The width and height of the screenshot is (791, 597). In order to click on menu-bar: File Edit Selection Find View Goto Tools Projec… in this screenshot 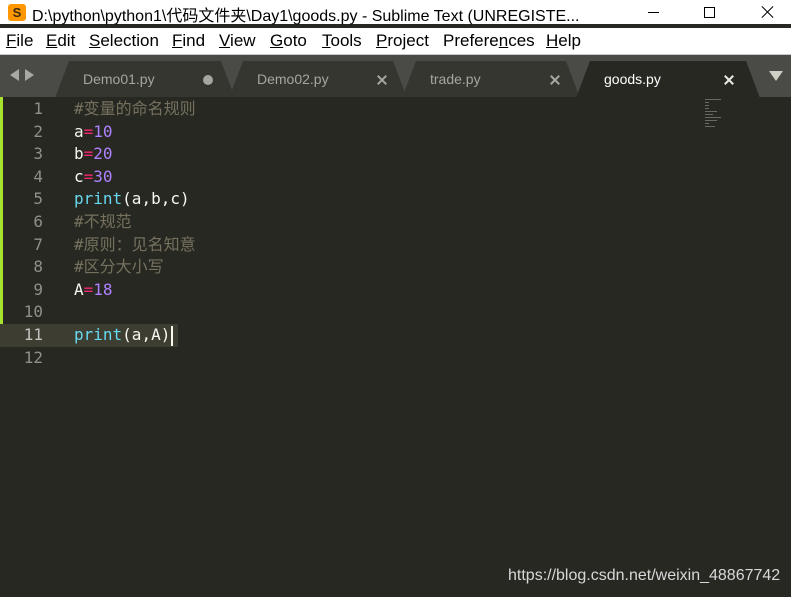, I will do `click(395, 41)`.